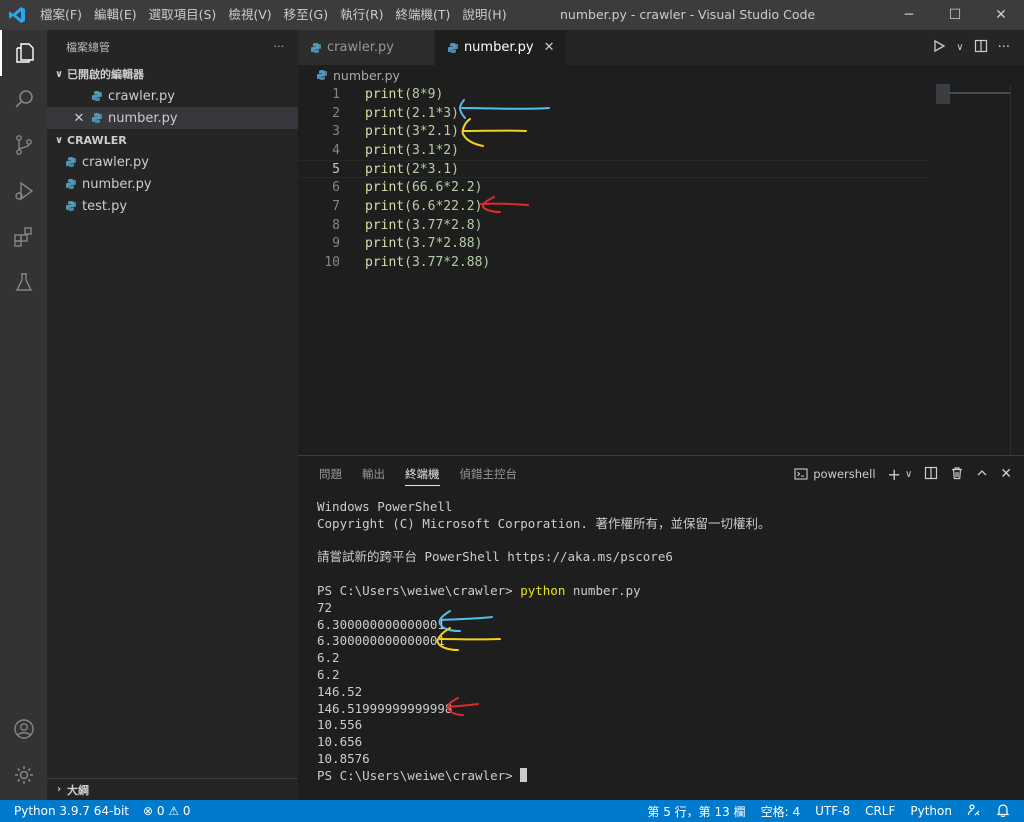 Image resolution: width=1024 pixels, height=822 pixels. I want to click on folder-label: CRAWLER, so click(97, 140).